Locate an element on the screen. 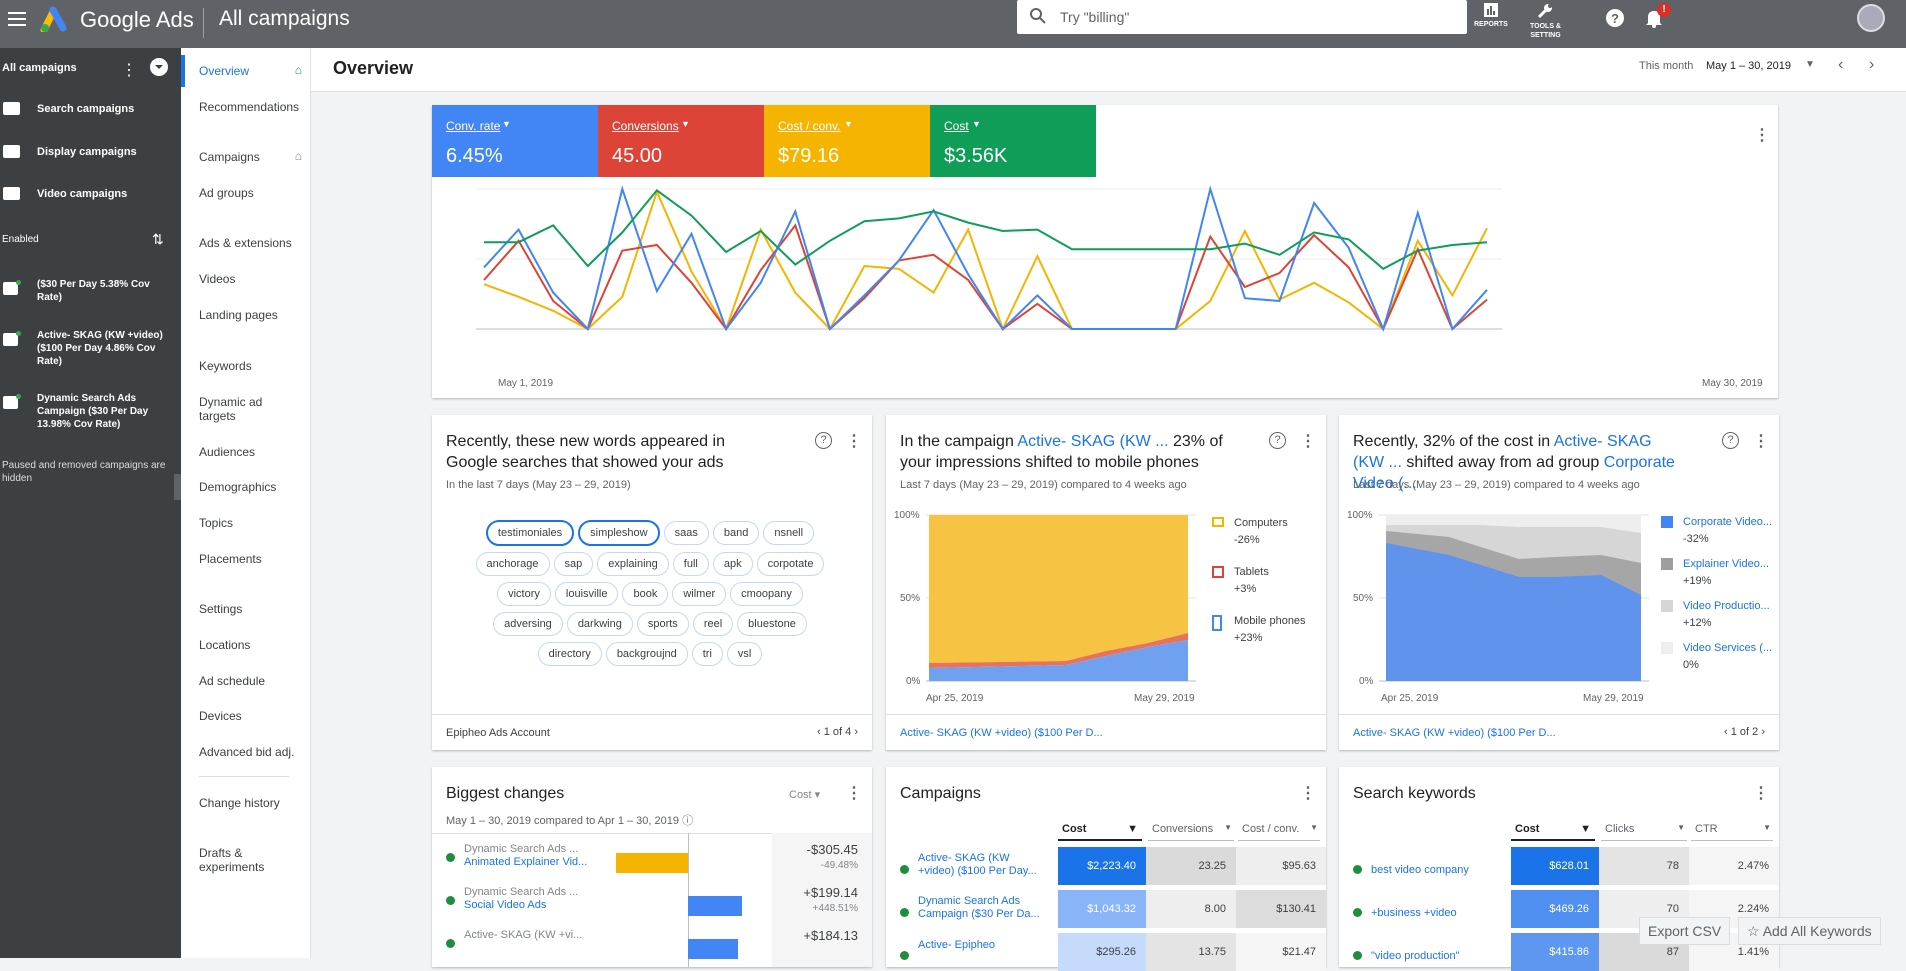 This screenshot has width=1906, height=971. search-box: Try "billing" is located at coordinates (1242, 17).